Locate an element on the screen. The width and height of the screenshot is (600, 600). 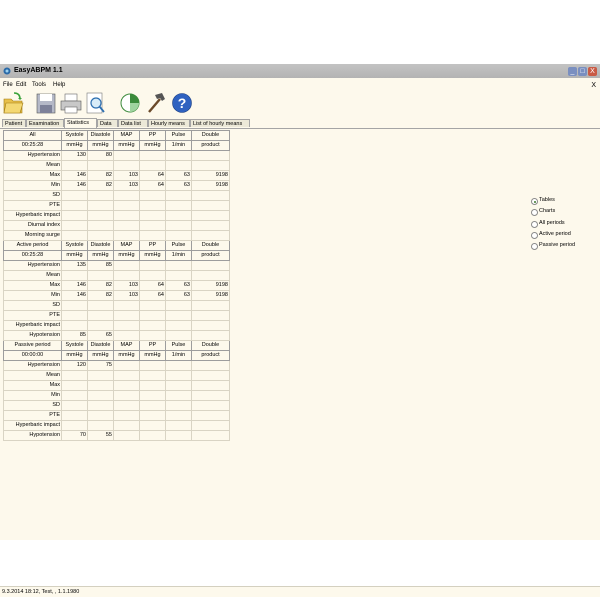
table-cell: Pulse is located at coordinates (178, 245).